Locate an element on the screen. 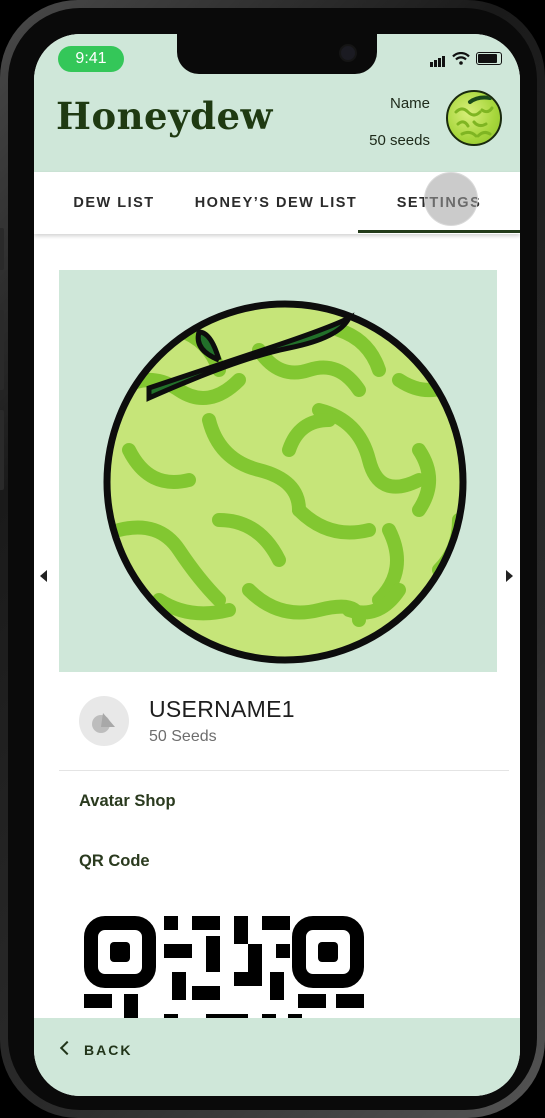 This screenshot has width=545, height=1118. touch-indicator is located at coordinates (451, 199).